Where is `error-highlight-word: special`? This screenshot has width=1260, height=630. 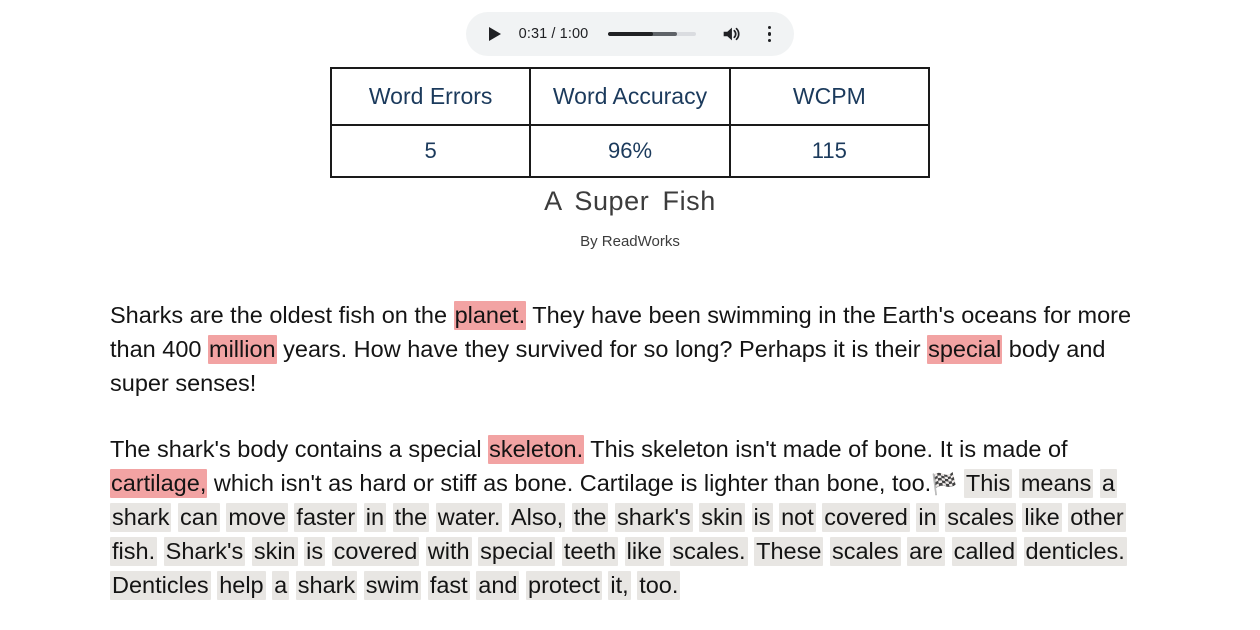 error-highlight-word: special is located at coordinates (965, 349).